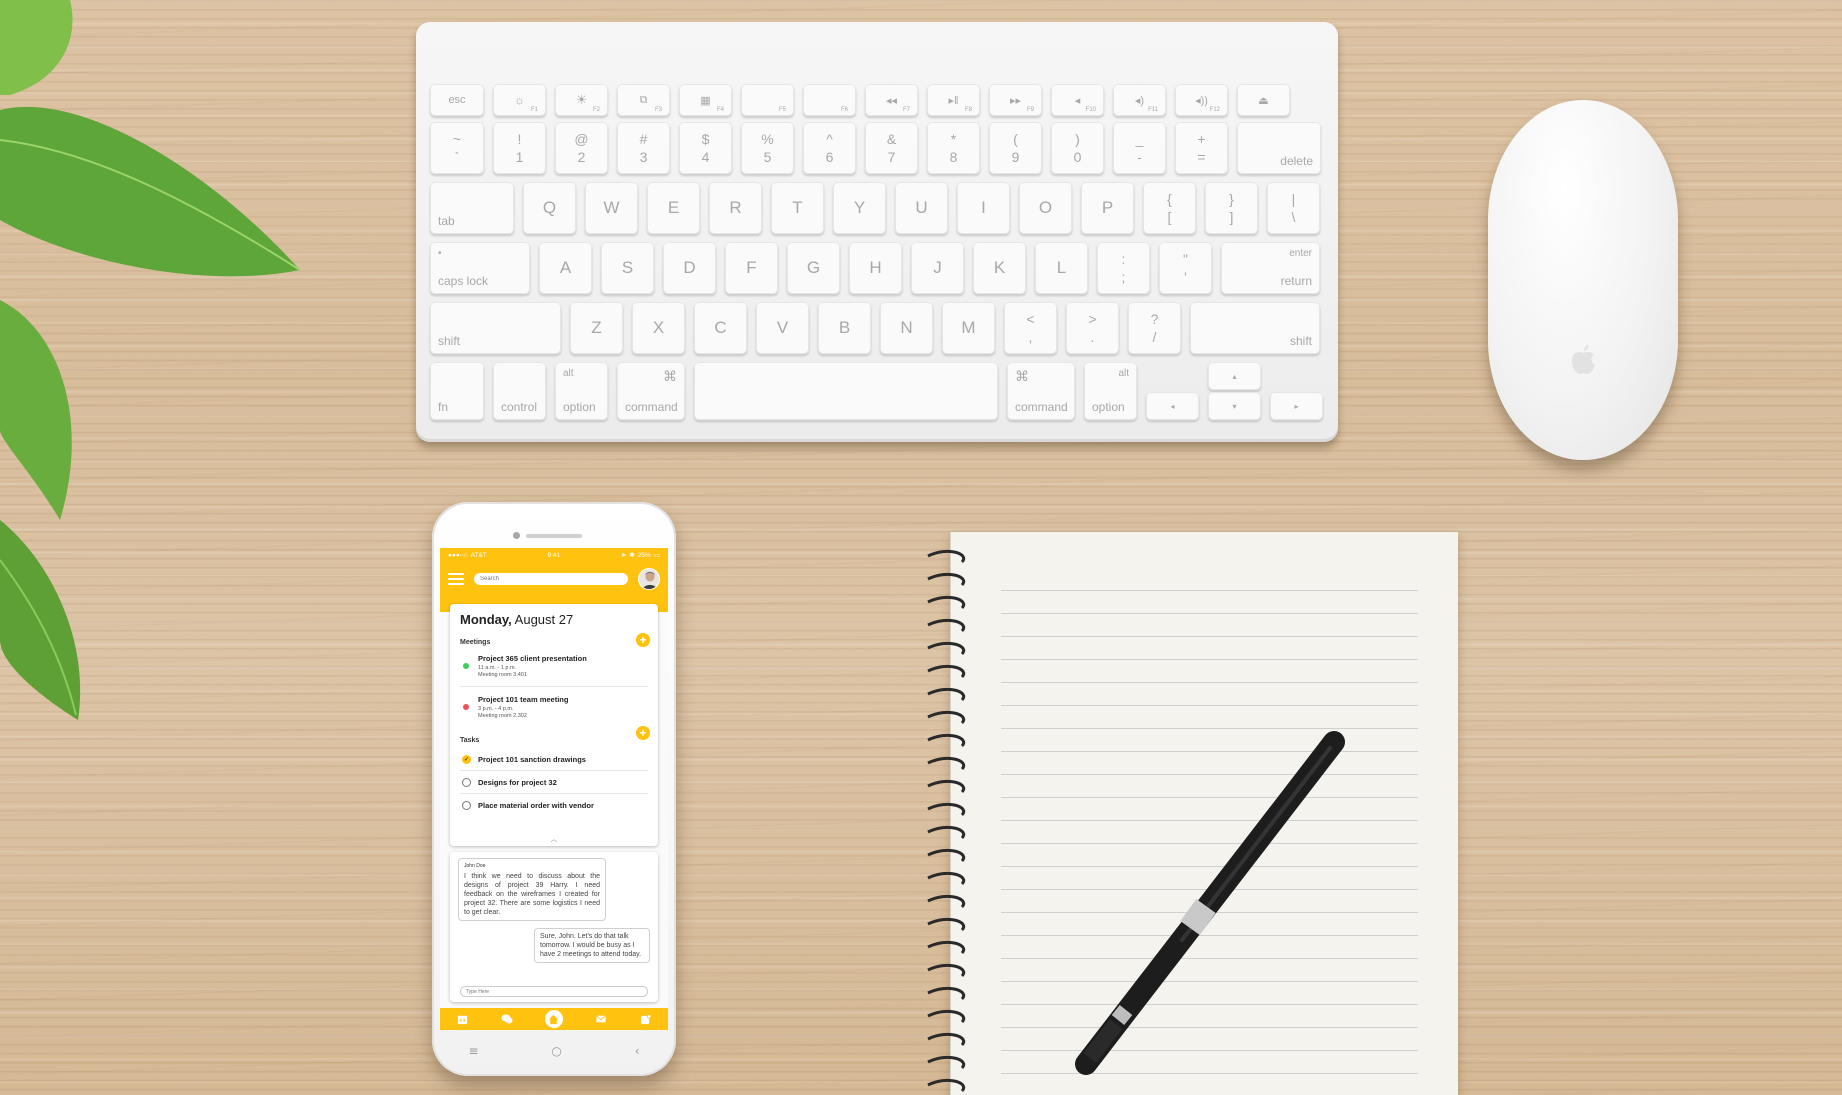 This screenshot has height=1095, width=1842. What do you see at coordinates (1015, 100) in the screenshot?
I see `key-f9: ▸▸ F9` at bounding box center [1015, 100].